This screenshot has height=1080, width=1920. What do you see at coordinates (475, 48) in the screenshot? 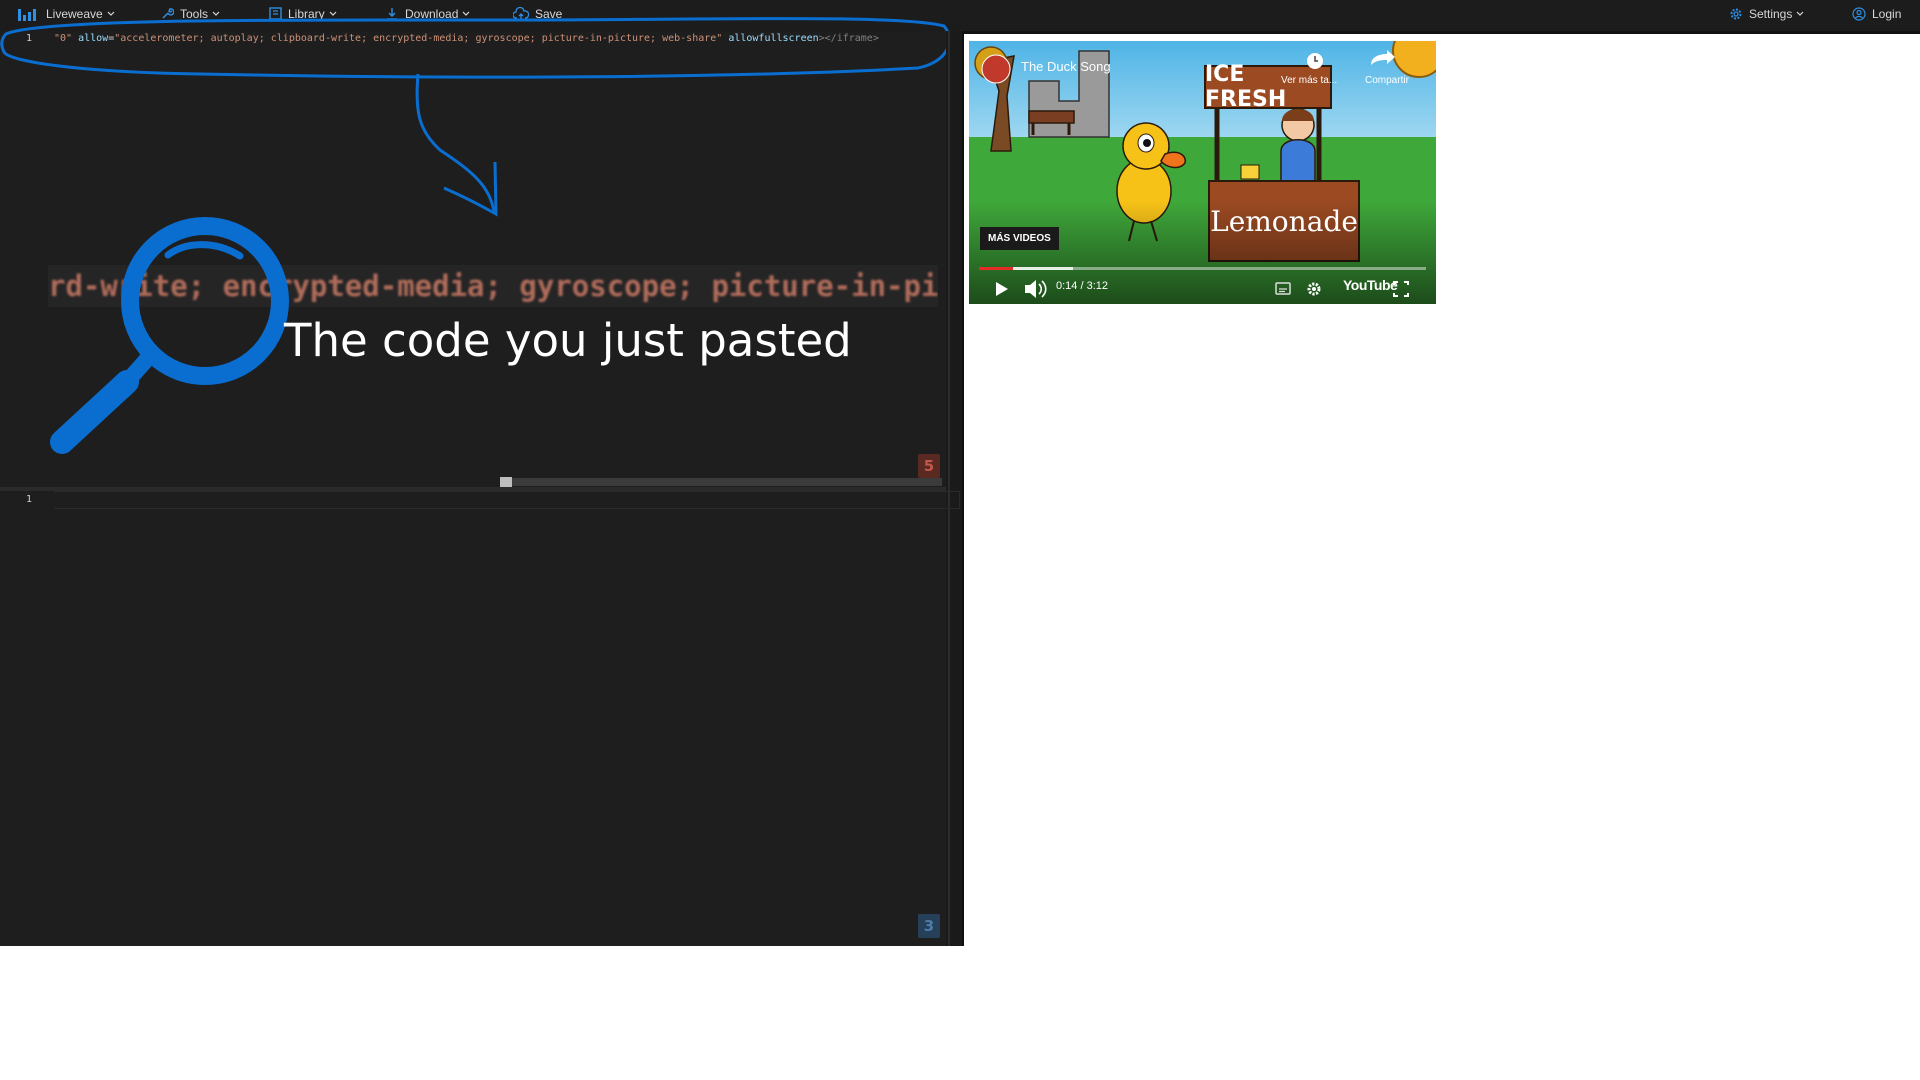
I see `highlight-loop` at bounding box center [475, 48].